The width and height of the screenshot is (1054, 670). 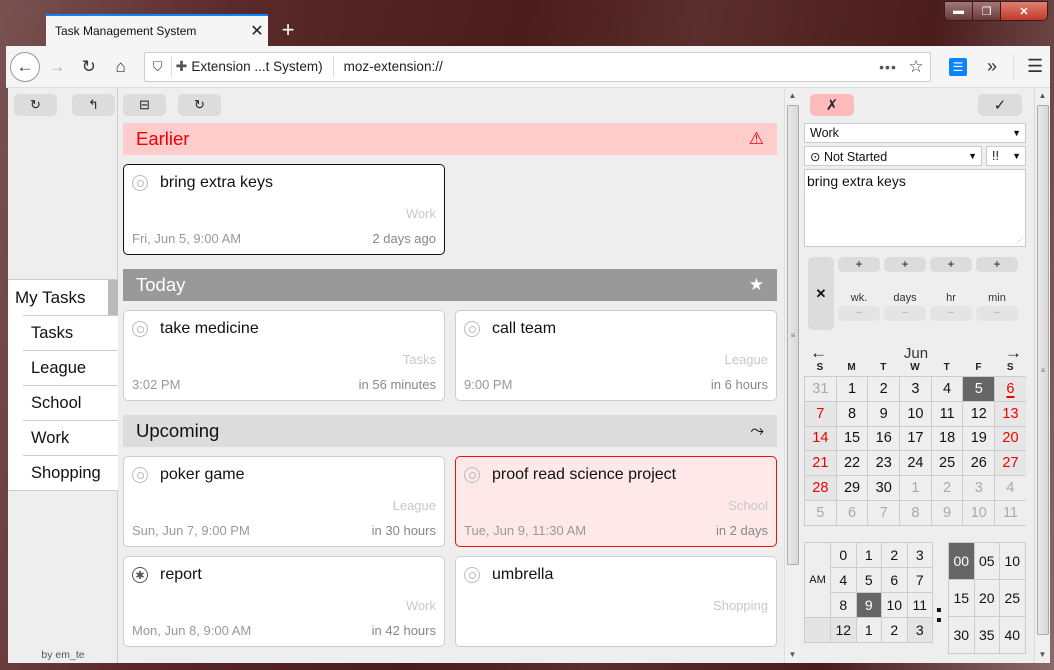 I want to click on collapse-button: ⊟, so click(x=144, y=105).